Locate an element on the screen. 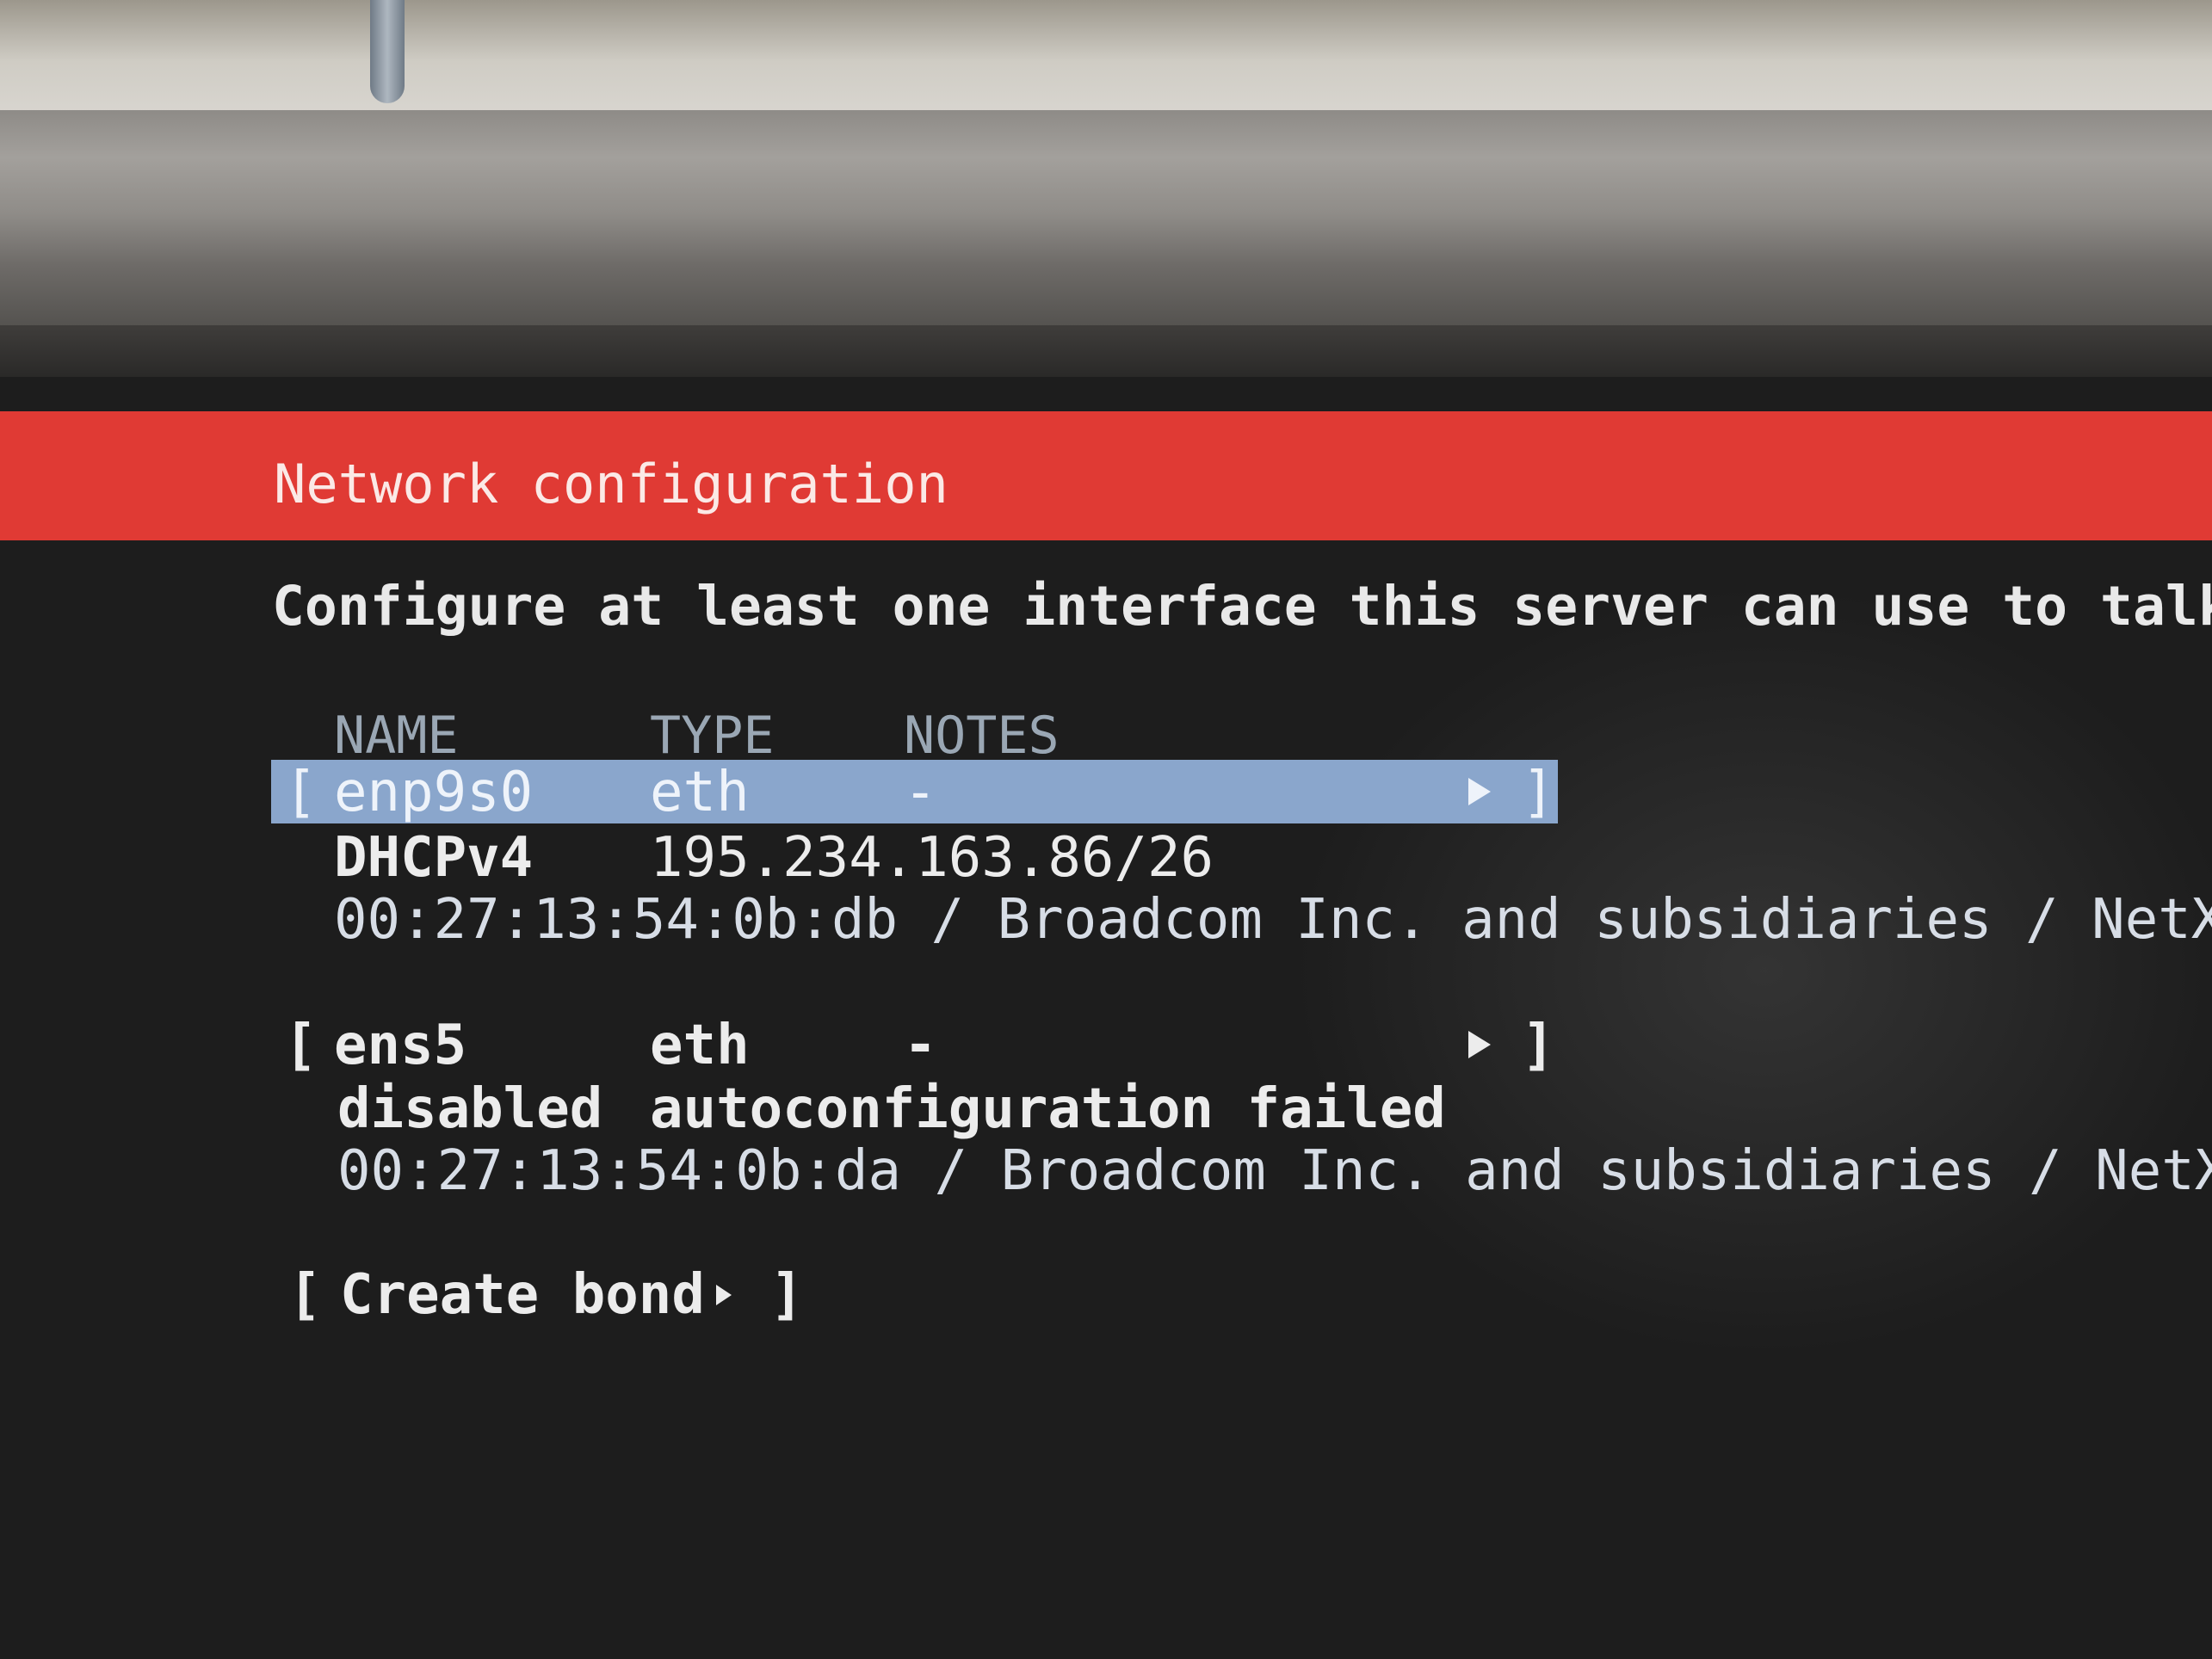 The width and height of the screenshot is (2212, 1659). page-title: Network configuration is located at coordinates (611, 484).